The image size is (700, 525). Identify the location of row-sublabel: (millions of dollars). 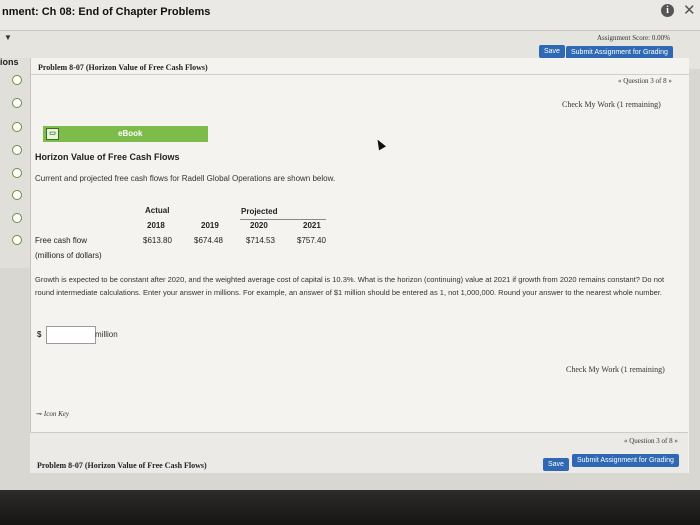
(68, 255).